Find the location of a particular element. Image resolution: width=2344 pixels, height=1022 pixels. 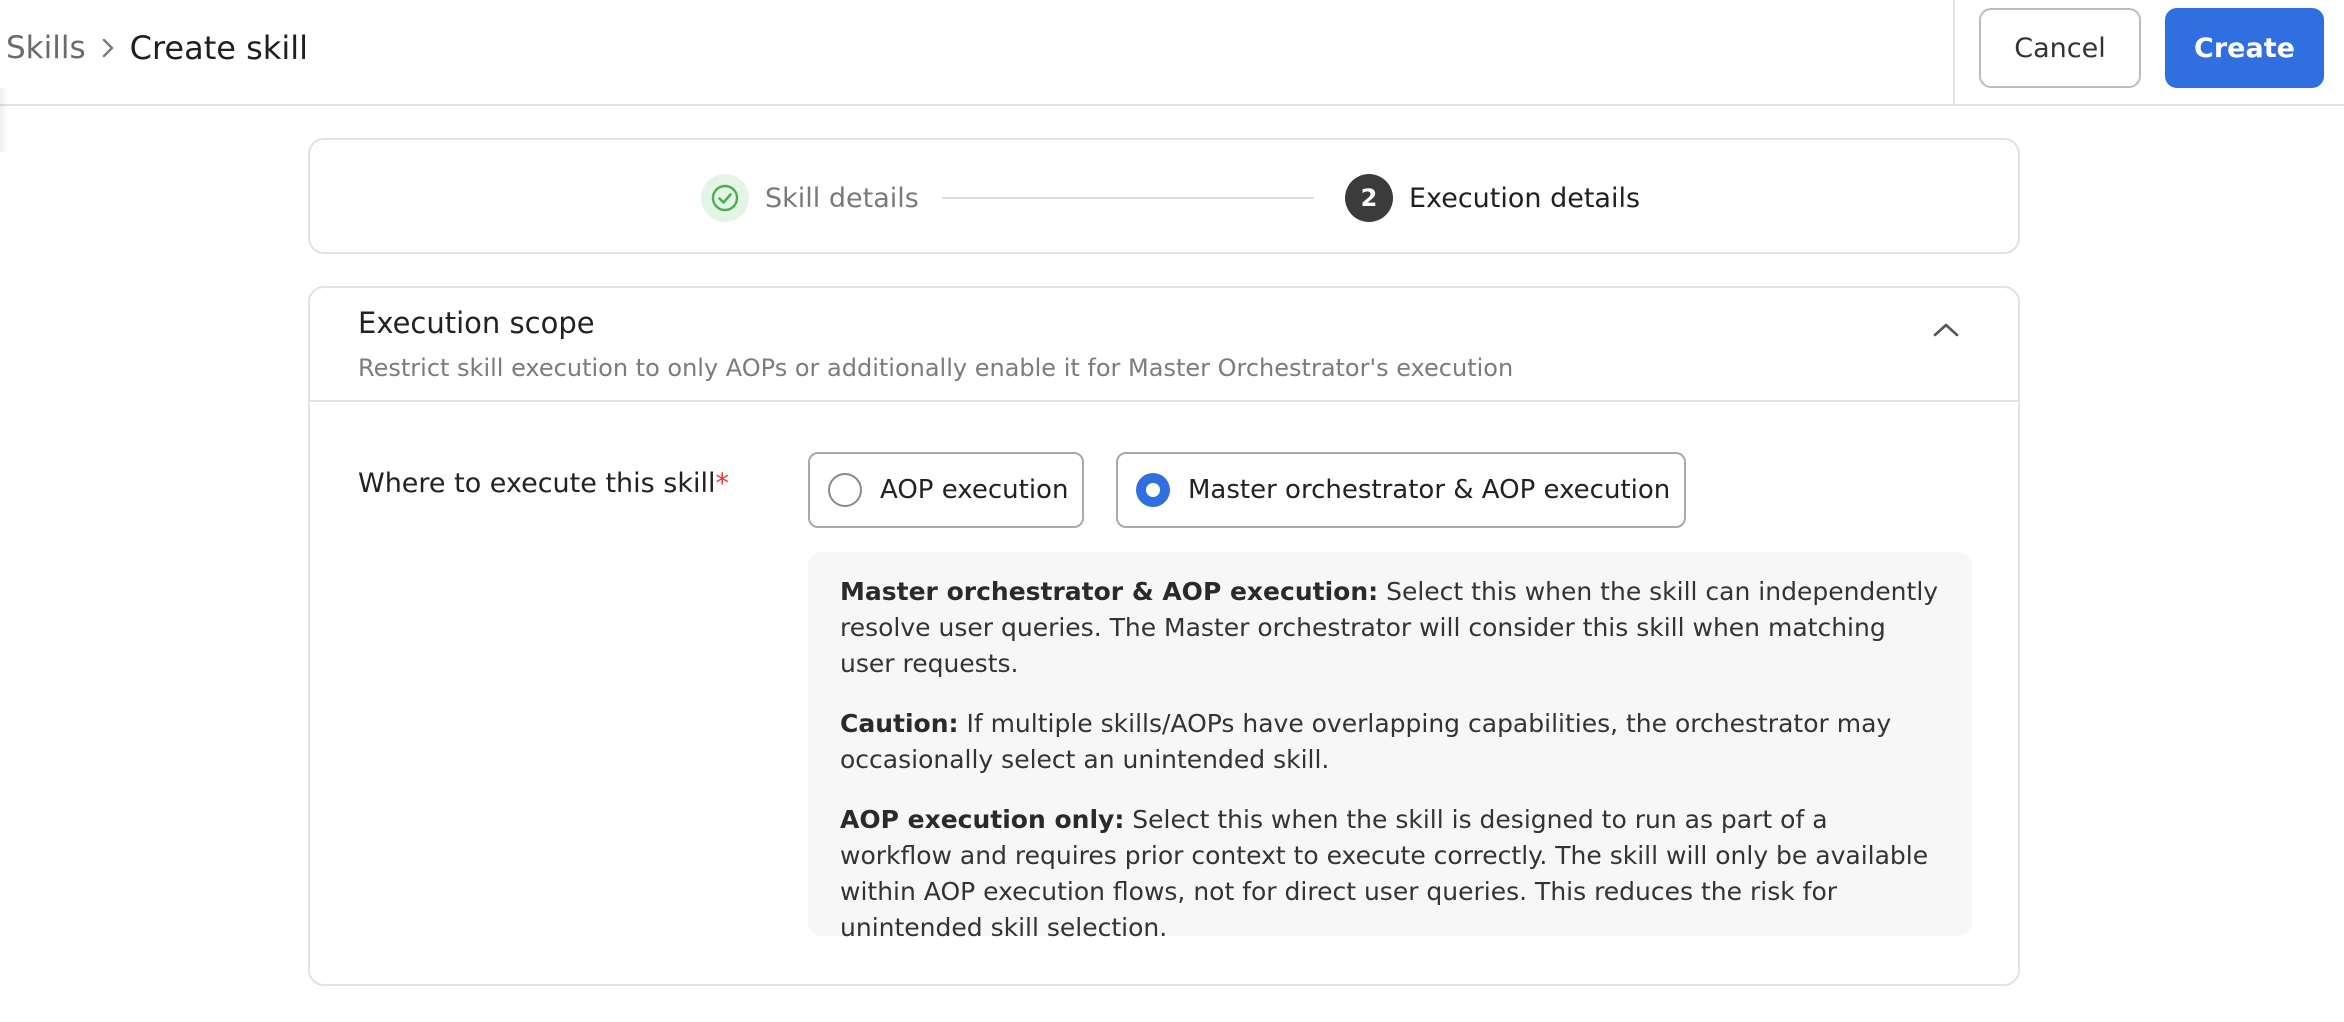

info-title: AOP execution only: is located at coordinates (982, 819).